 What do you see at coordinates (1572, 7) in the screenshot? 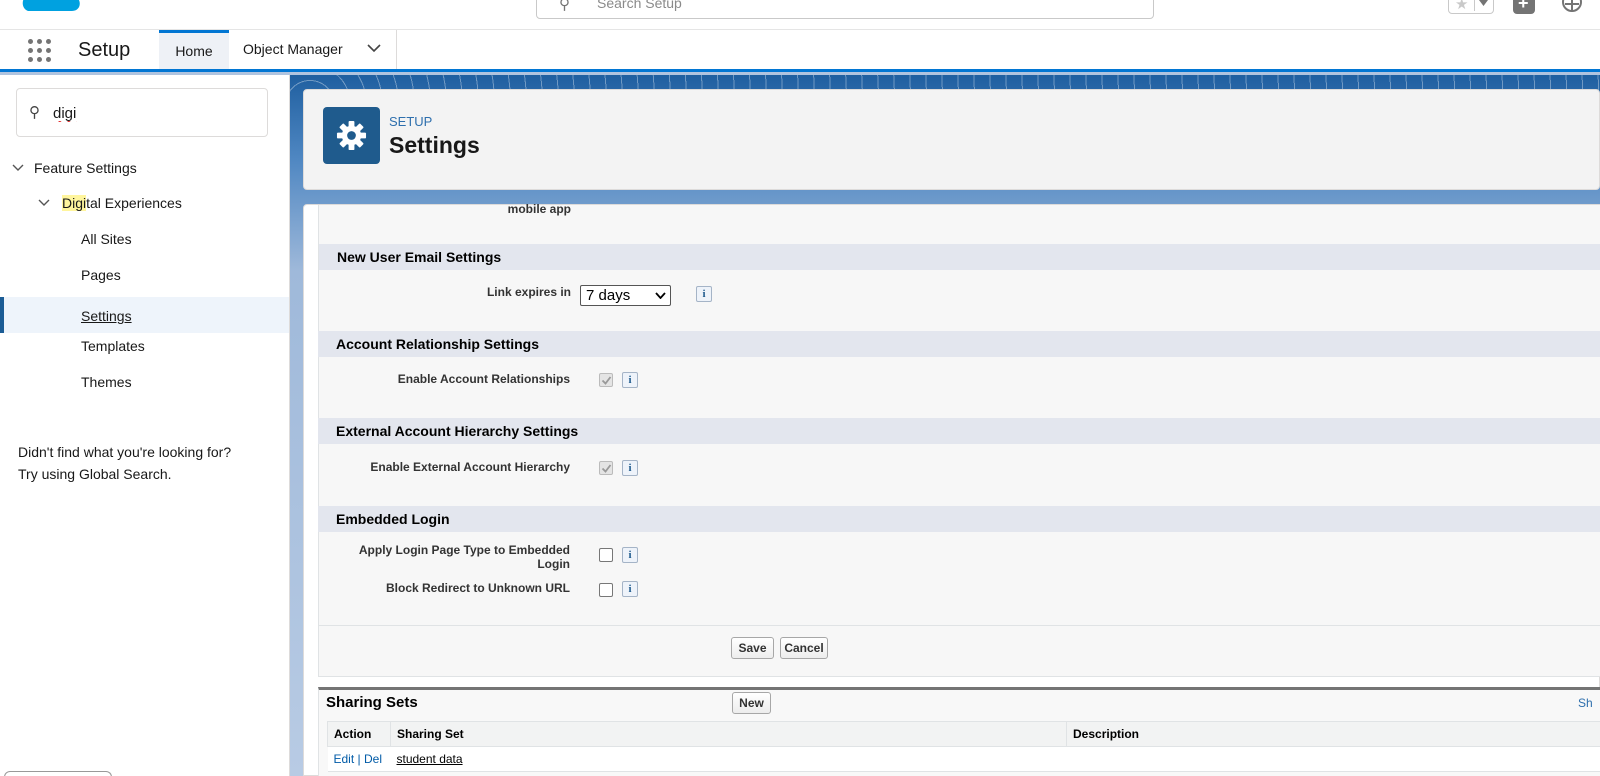
I see `trailhead-icon` at bounding box center [1572, 7].